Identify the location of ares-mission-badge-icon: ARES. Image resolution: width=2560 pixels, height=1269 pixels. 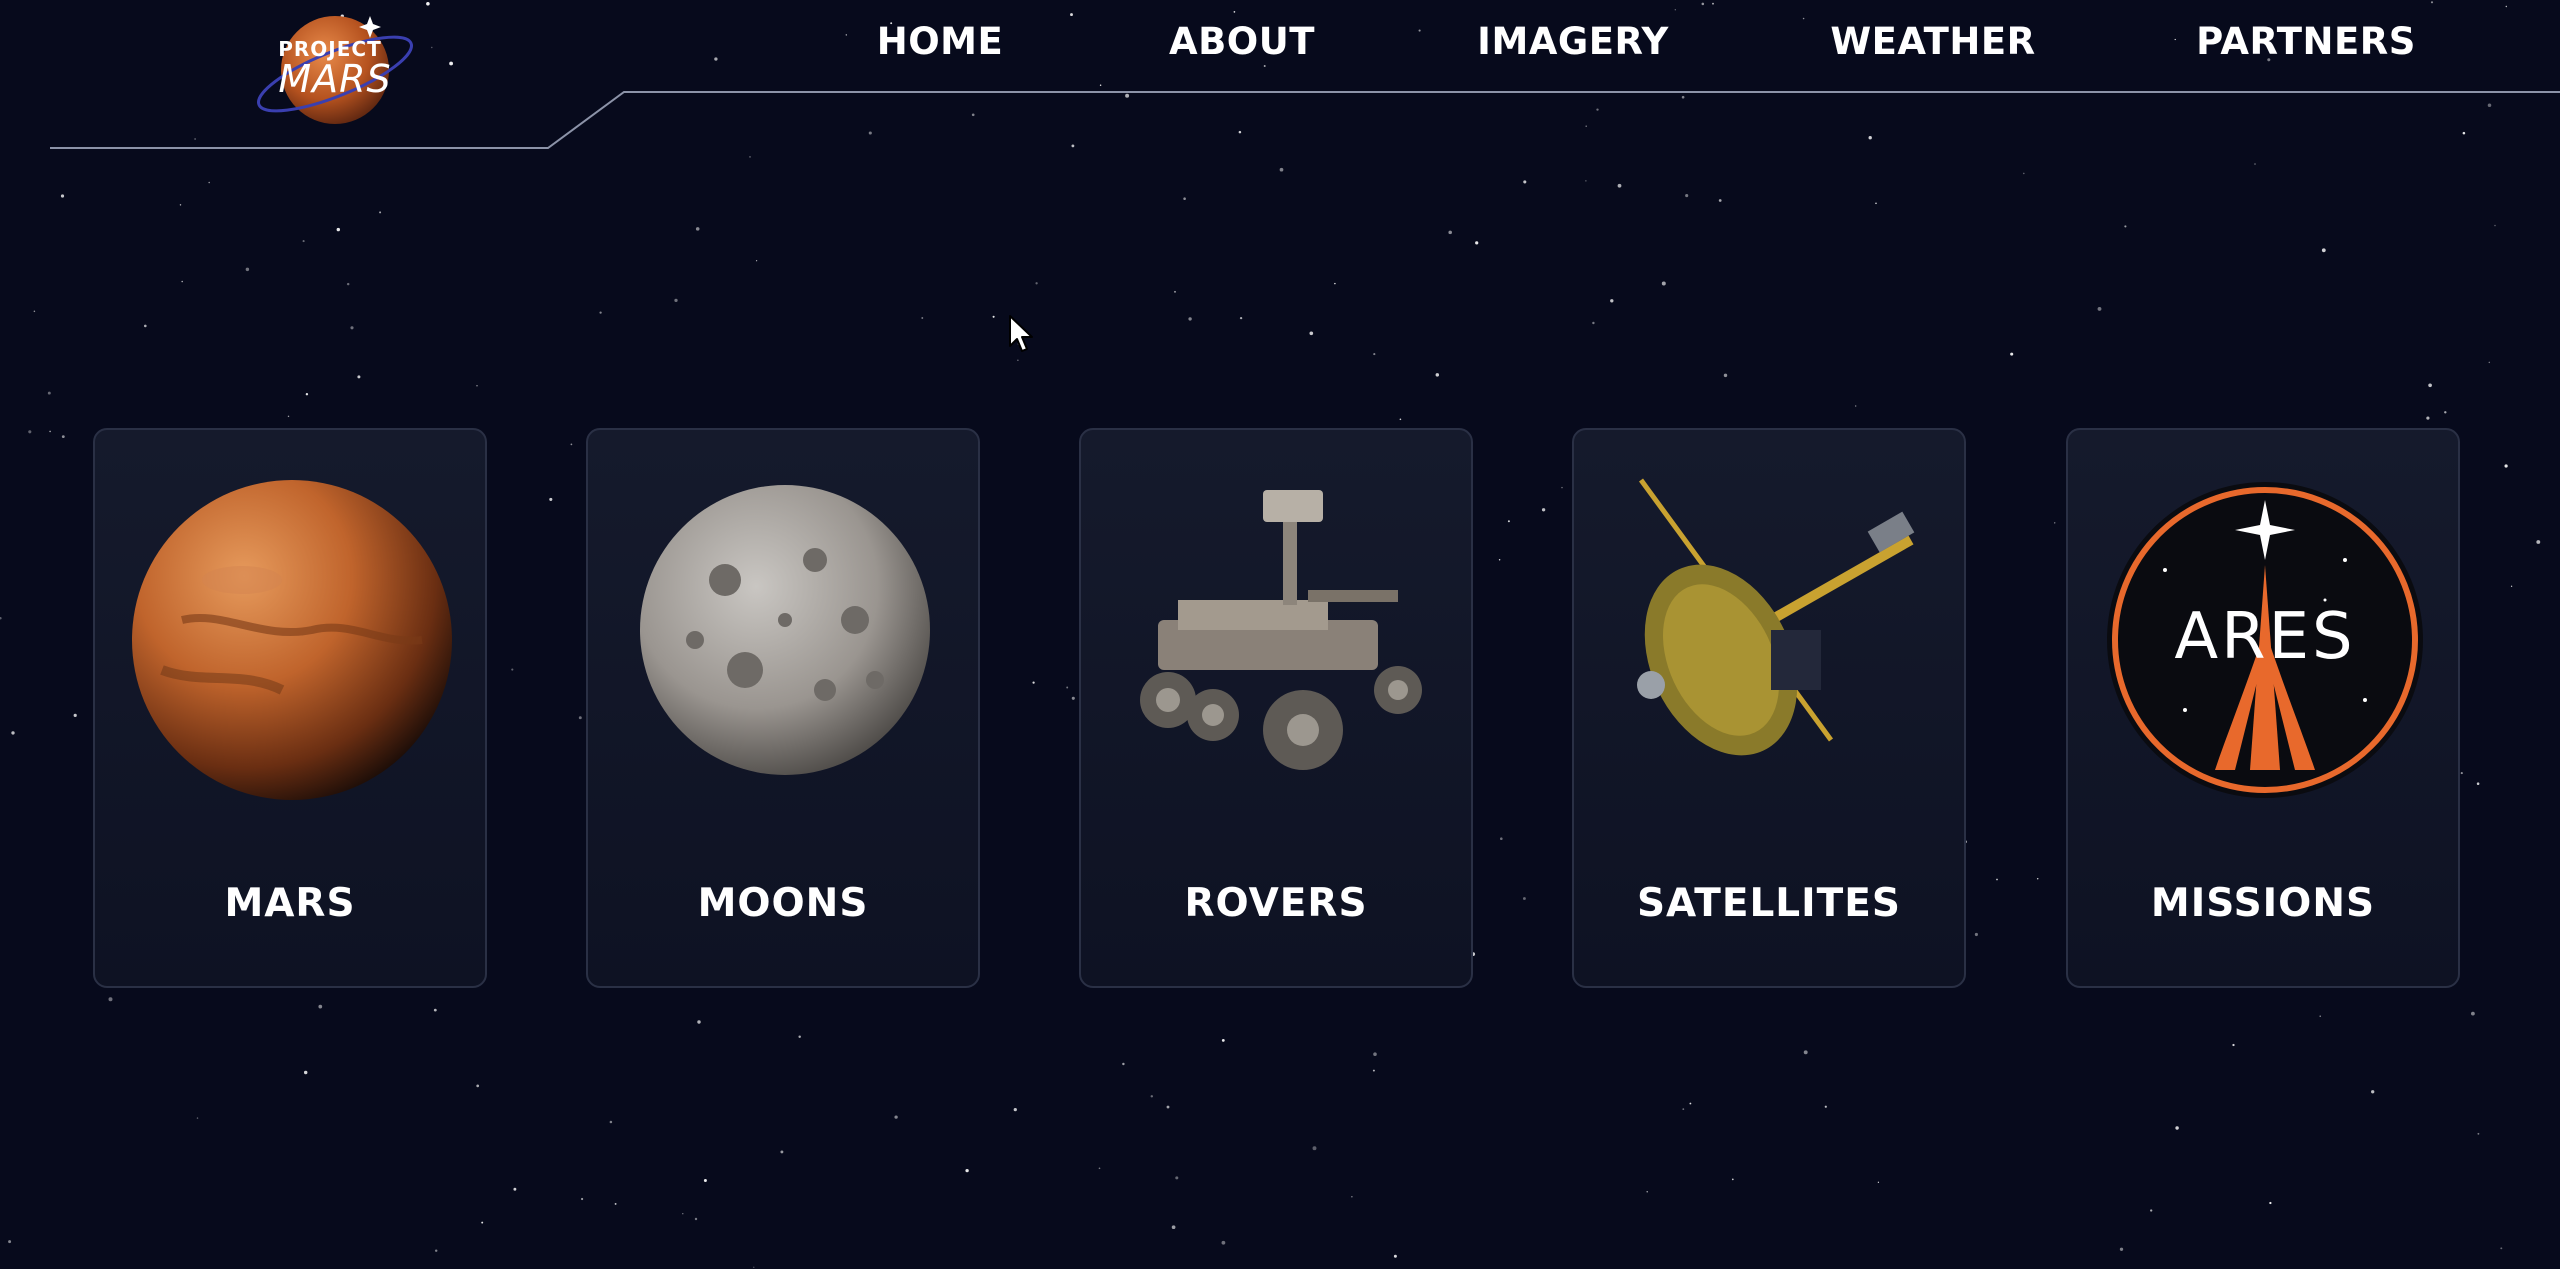
(2265, 640).